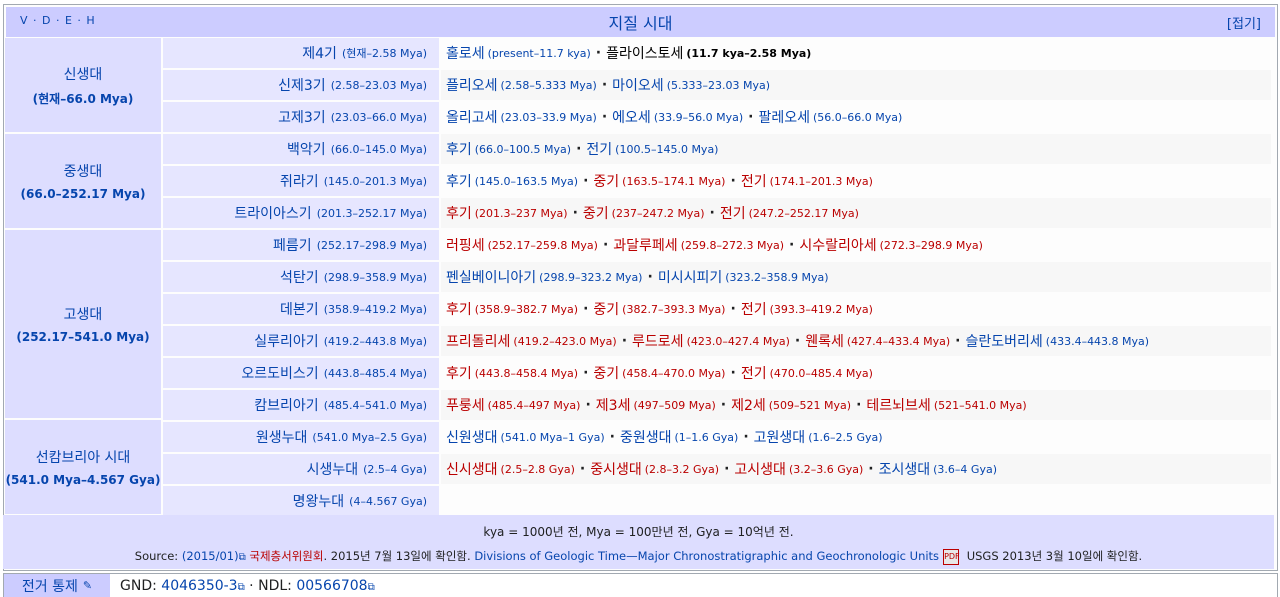 Image resolution: width=1280 pixels, height=597 pixels. What do you see at coordinates (199, 586) in the screenshot?
I see `gnd-link: 4046350-3` at bounding box center [199, 586].